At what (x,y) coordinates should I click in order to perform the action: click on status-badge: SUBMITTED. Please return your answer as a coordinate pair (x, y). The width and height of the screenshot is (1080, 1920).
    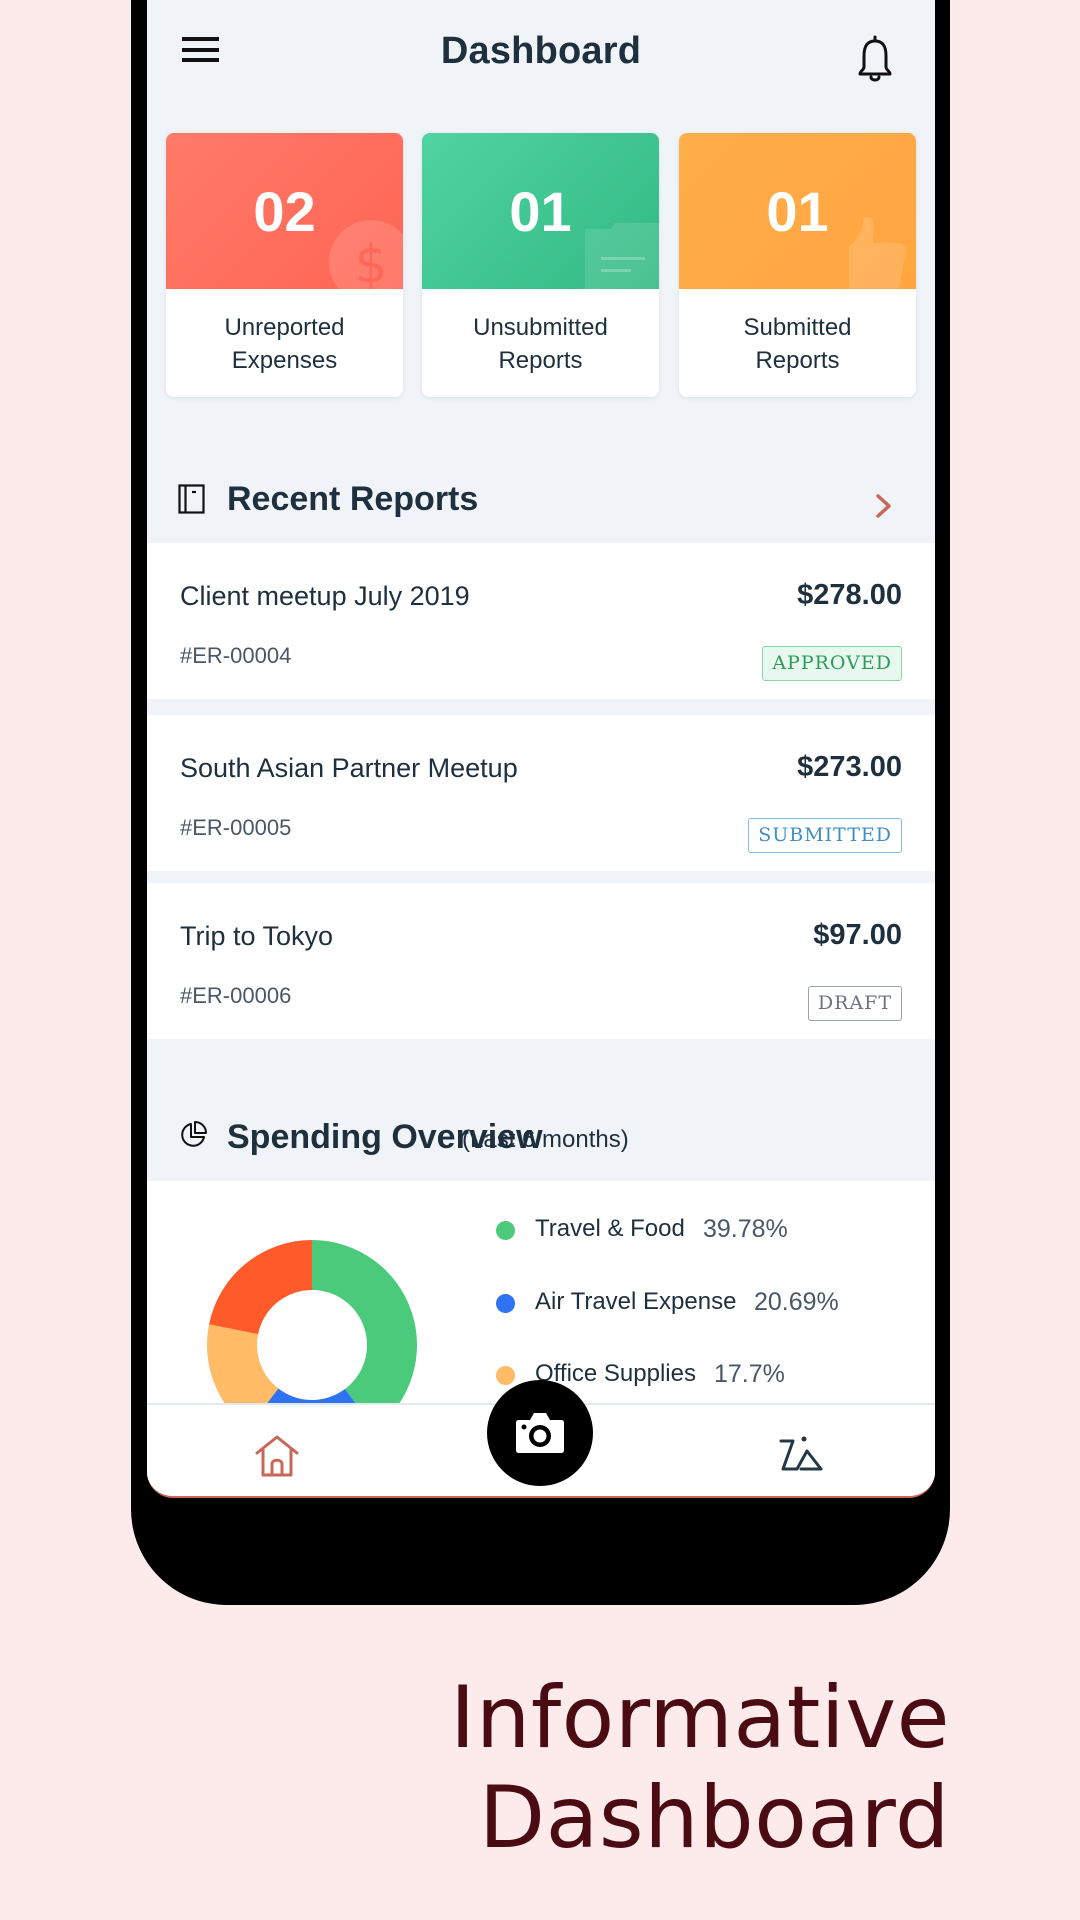
    Looking at the image, I should click on (825, 835).